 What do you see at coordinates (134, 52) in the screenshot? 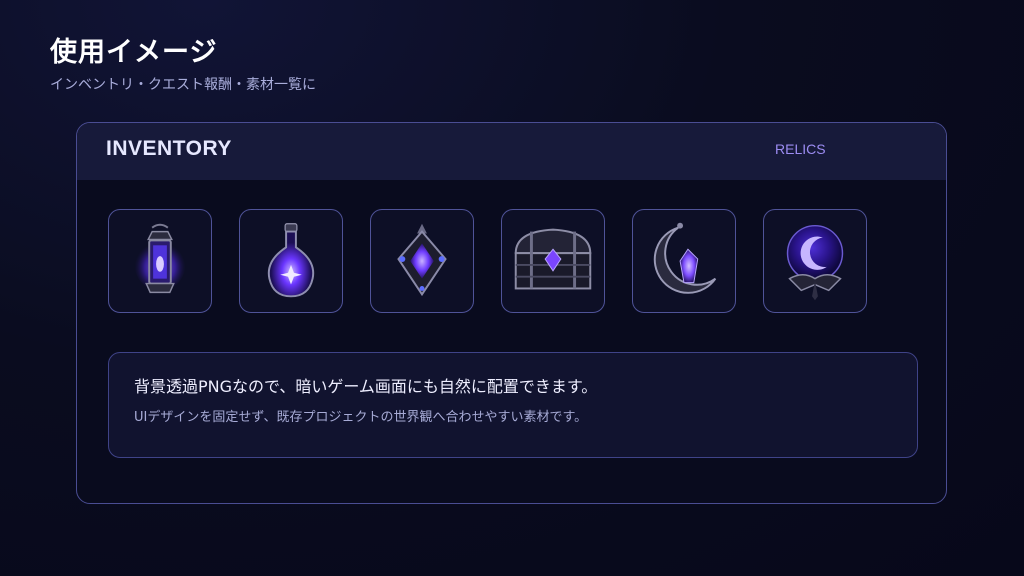
I see `page-title: 使用イメージ` at bounding box center [134, 52].